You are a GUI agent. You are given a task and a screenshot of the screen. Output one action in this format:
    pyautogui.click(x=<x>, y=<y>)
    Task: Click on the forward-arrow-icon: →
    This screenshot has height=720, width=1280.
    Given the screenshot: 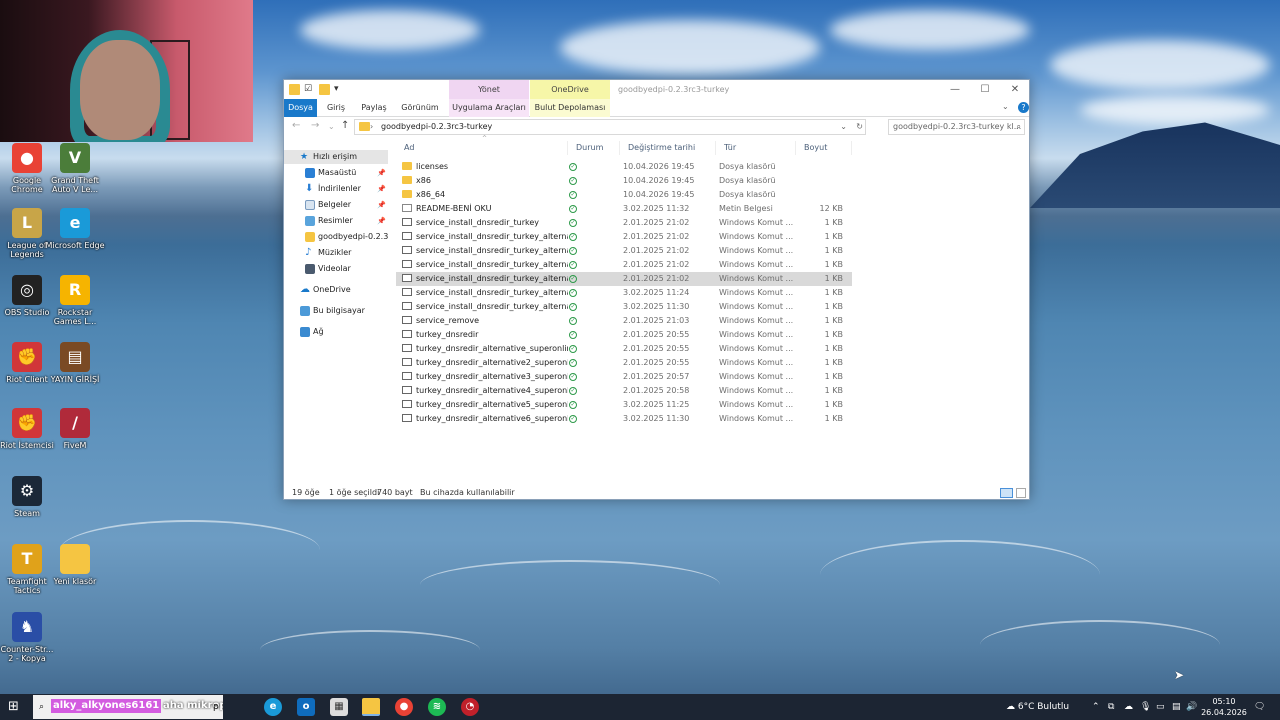 What is the action you would take?
    pyautogui.click(x=315, y=125)
    